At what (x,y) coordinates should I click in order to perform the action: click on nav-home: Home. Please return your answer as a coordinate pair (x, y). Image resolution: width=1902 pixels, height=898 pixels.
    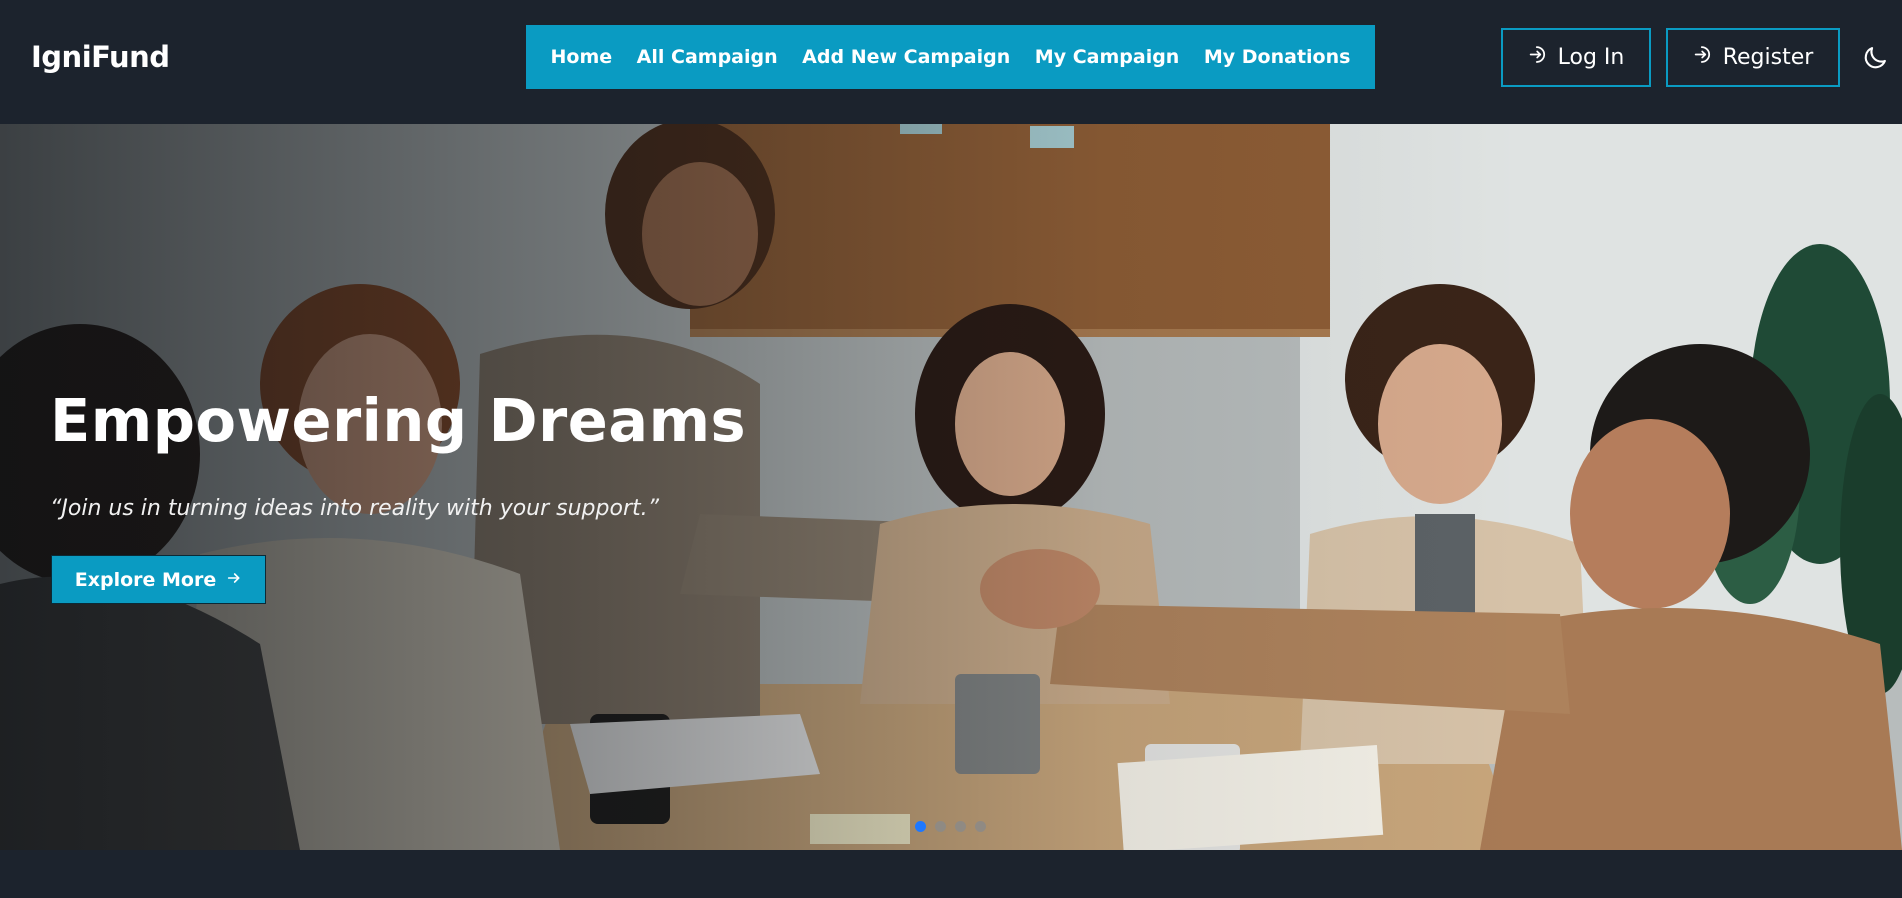
    Looking at the image, I should click on (582, 57).